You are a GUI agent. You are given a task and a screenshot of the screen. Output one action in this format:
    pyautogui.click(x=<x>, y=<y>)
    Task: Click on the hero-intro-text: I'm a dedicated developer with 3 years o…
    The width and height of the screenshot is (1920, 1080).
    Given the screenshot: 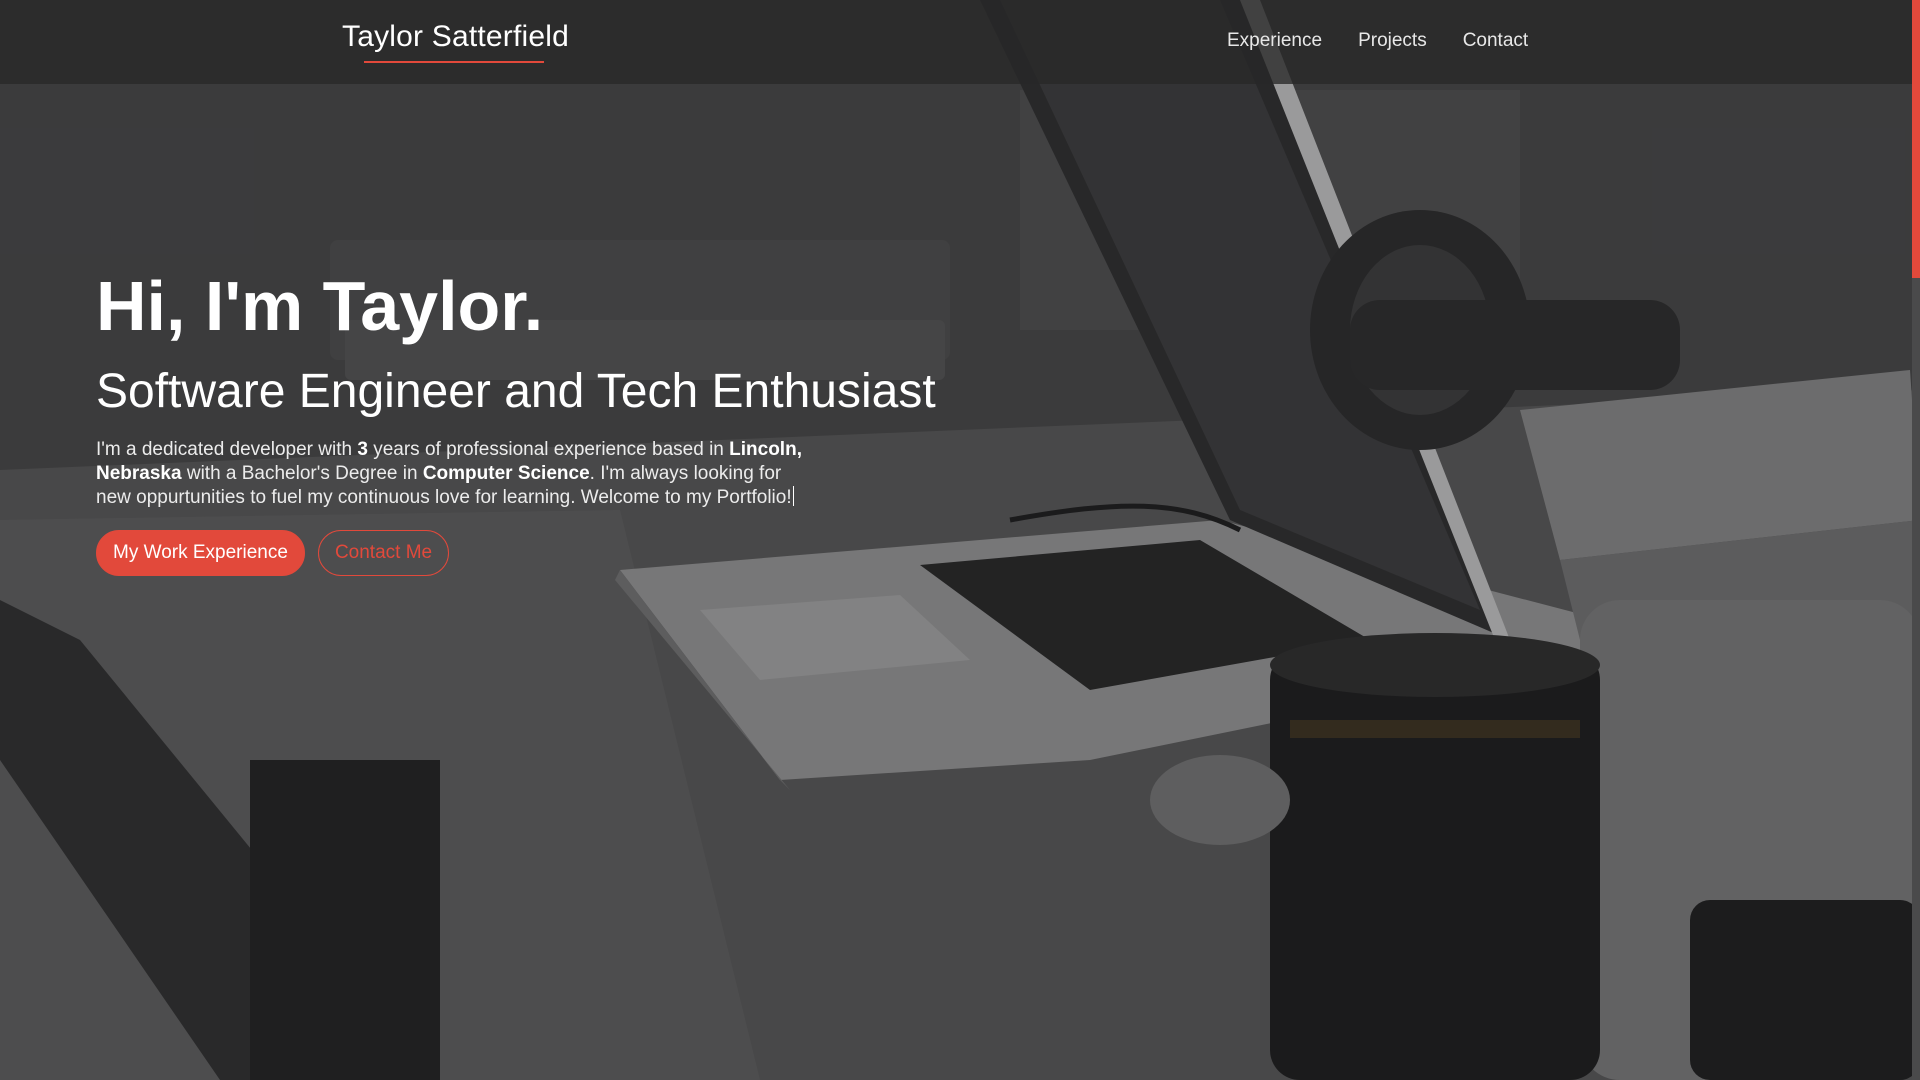 What is the action you would take?
    pyautogui.click(x=456, y=474)
    